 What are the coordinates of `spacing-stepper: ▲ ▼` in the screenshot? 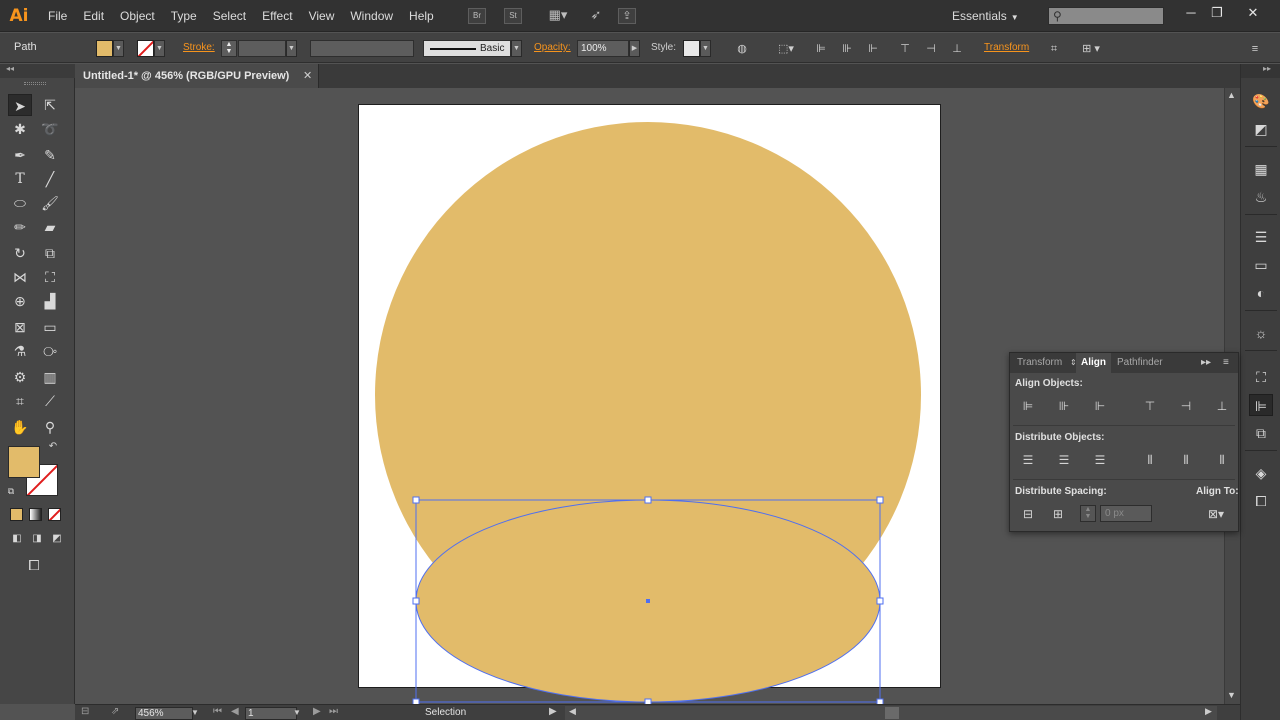 It's located at (1088, 513).